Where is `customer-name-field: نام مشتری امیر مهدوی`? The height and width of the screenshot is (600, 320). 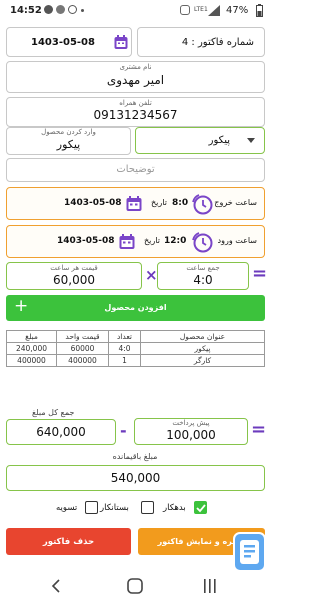 customer-name-field: نام مشتری امیر مهدوی is located at coordinates (135, 77).